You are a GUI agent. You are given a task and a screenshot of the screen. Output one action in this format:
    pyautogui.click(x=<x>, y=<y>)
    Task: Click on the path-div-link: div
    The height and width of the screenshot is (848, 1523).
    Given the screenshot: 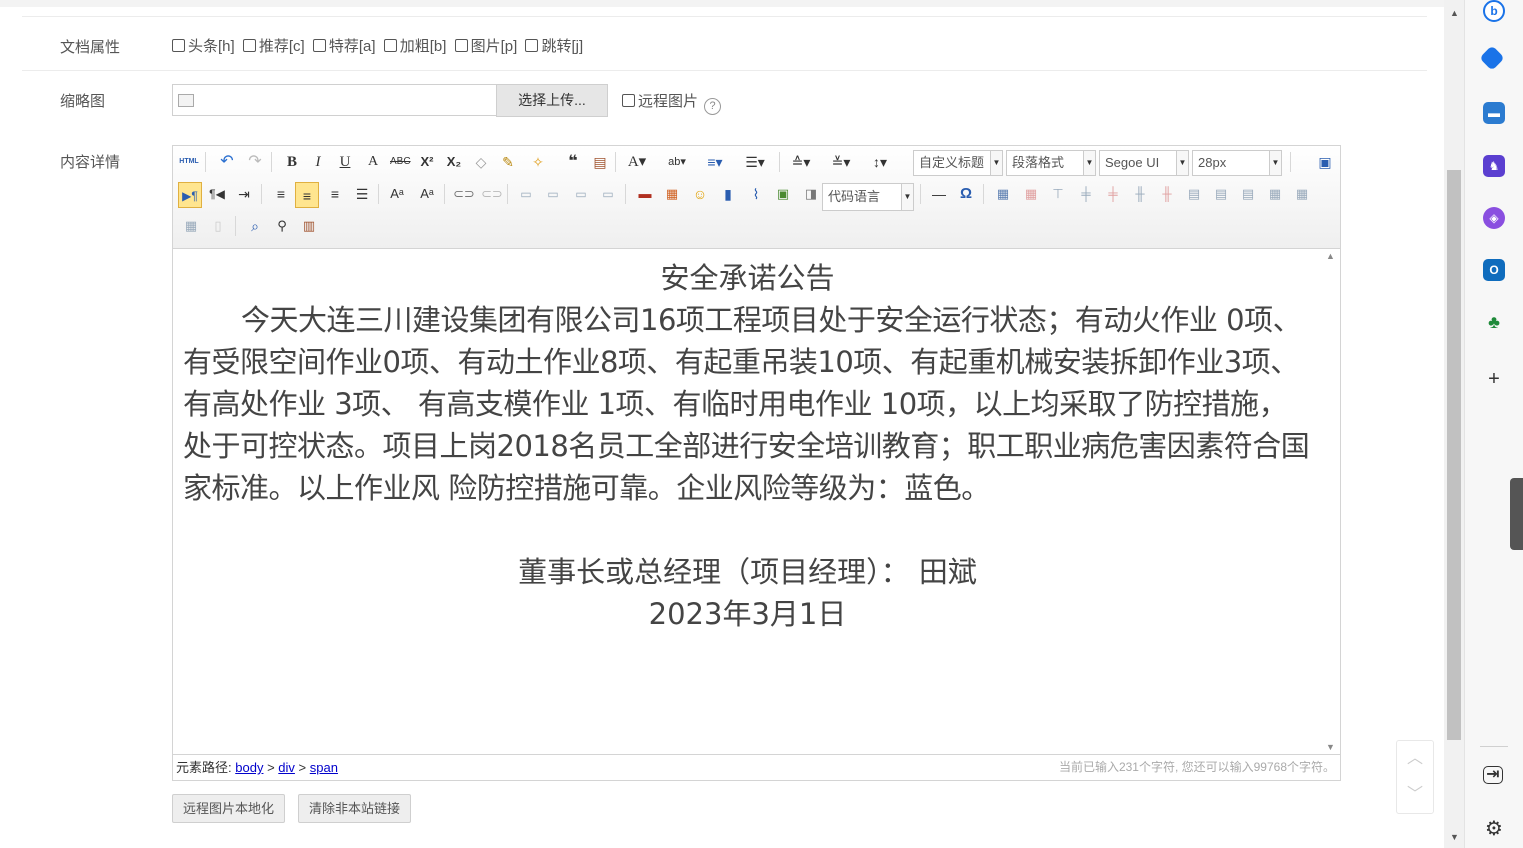 What is the action you would take?
    pyautogui.click(x=286, y=767)
    